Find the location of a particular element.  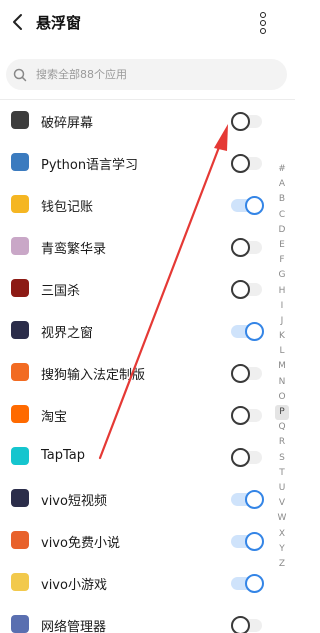

index-letter: M is located at coordinates (282, 366).